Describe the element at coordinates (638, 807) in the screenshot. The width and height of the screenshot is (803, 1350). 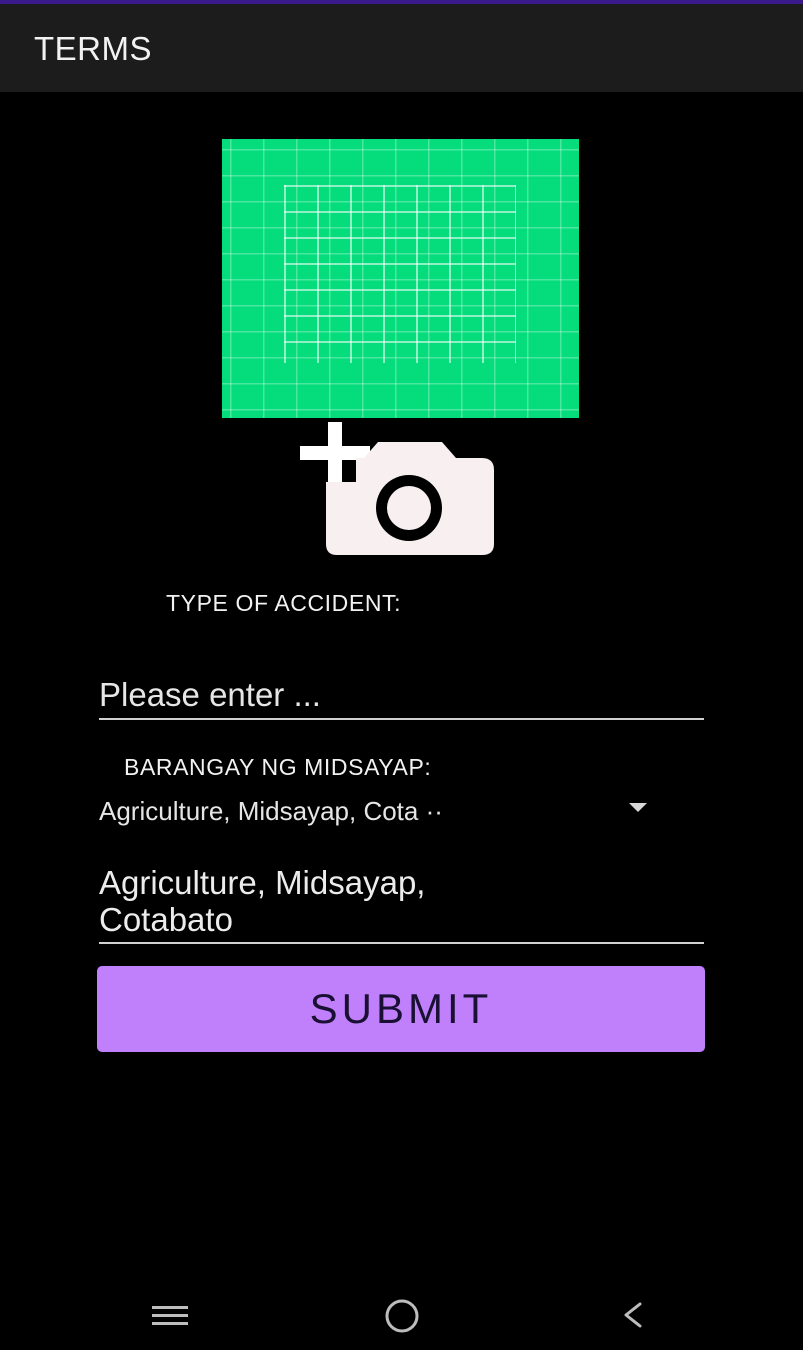
I see `dropdown-arrow-icon` at that location.